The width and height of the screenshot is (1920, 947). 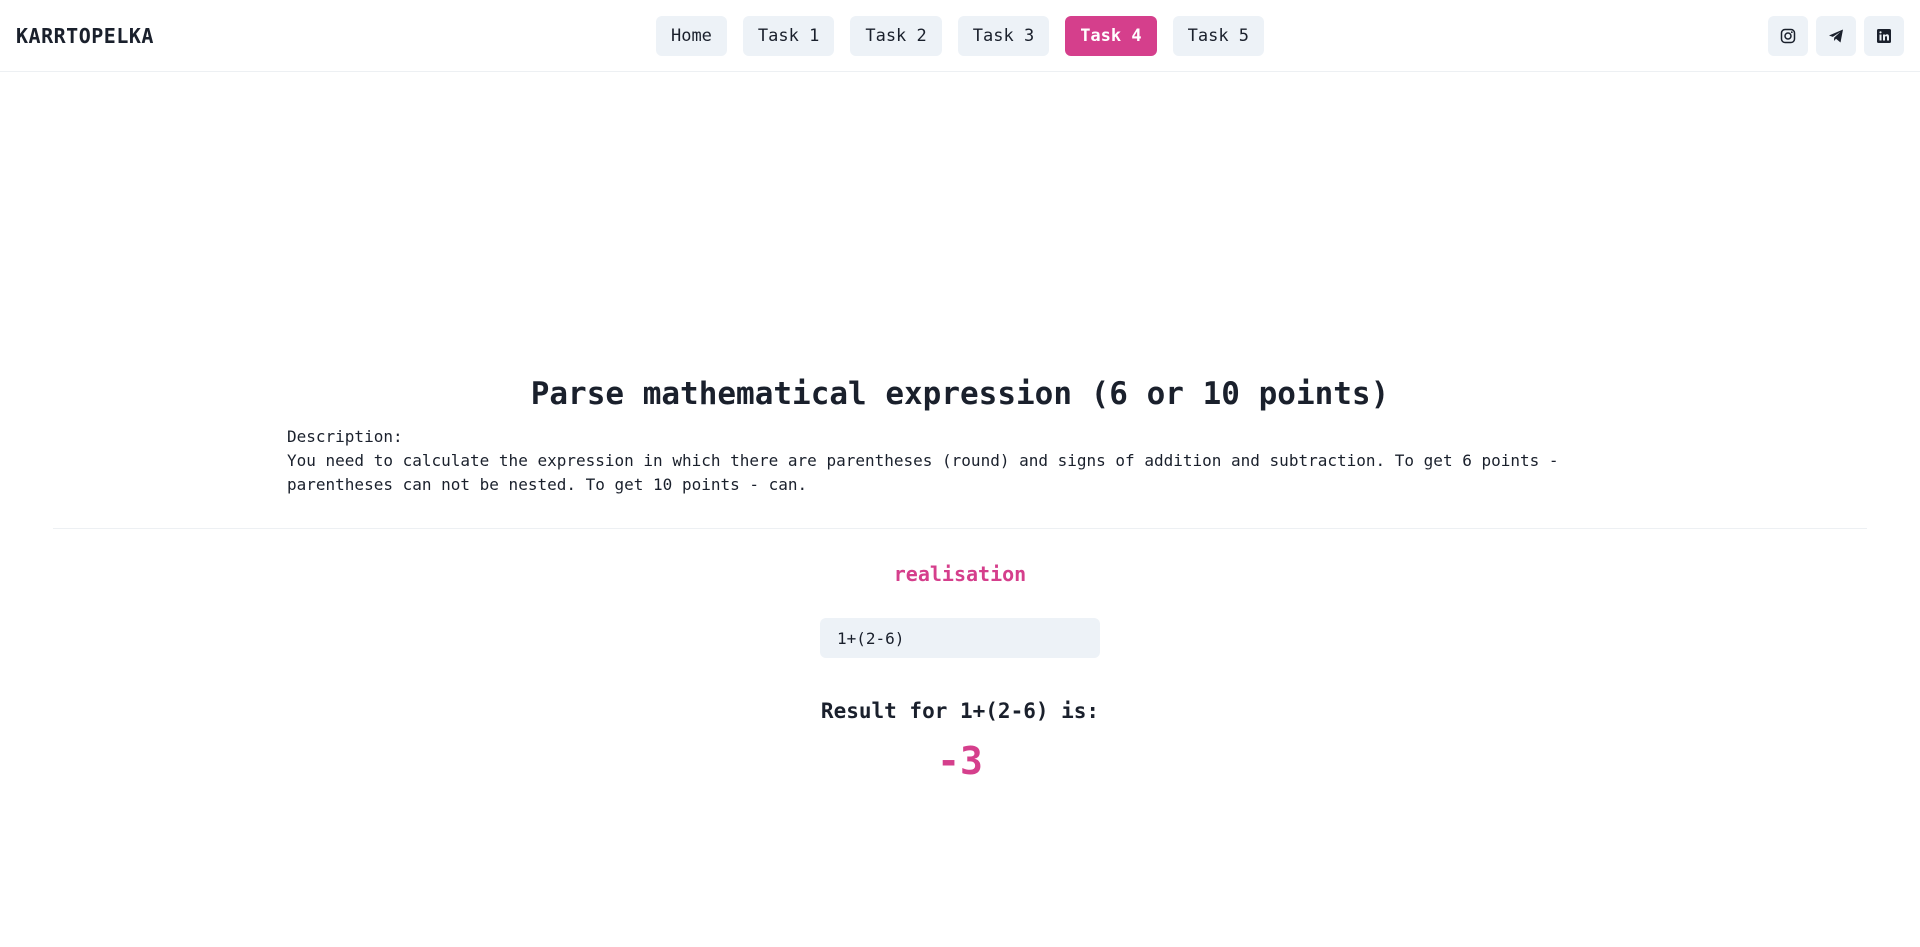 I want to click on linkedin-icon, so click(x=1884, y=36).